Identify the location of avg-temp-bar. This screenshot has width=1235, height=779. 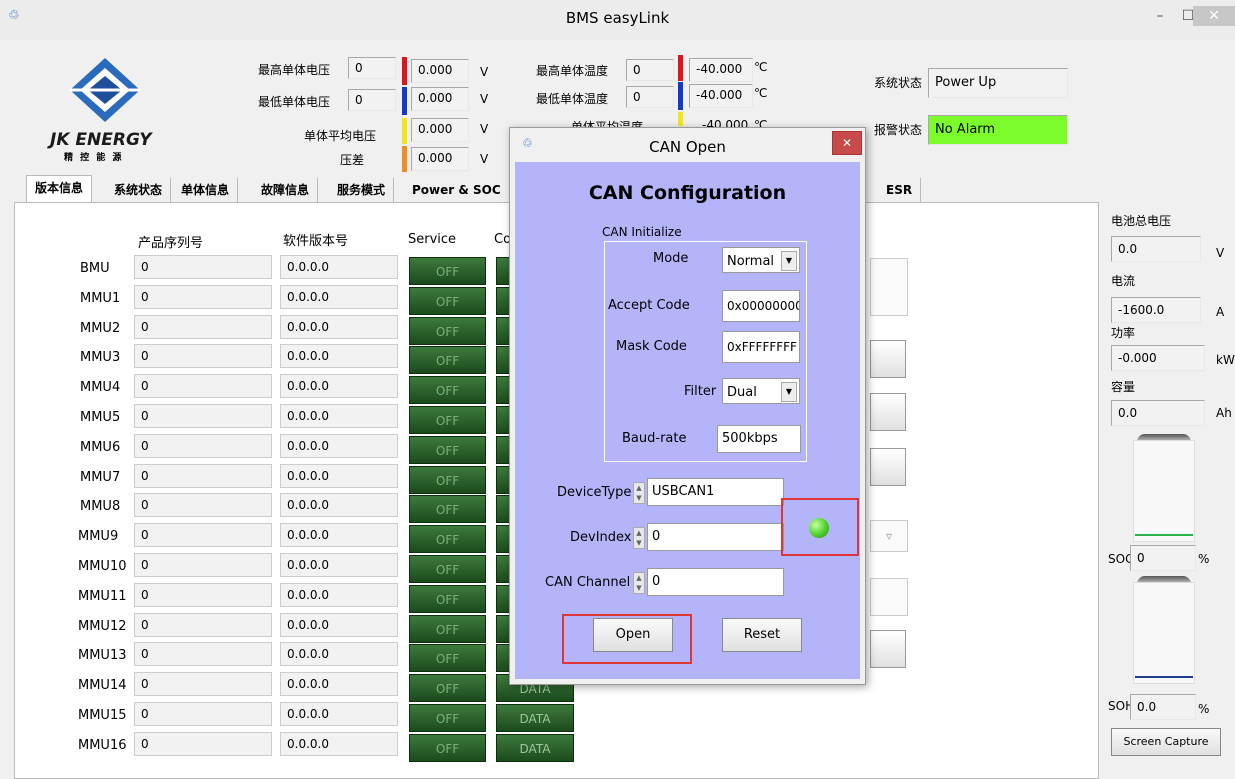
(680, 119).